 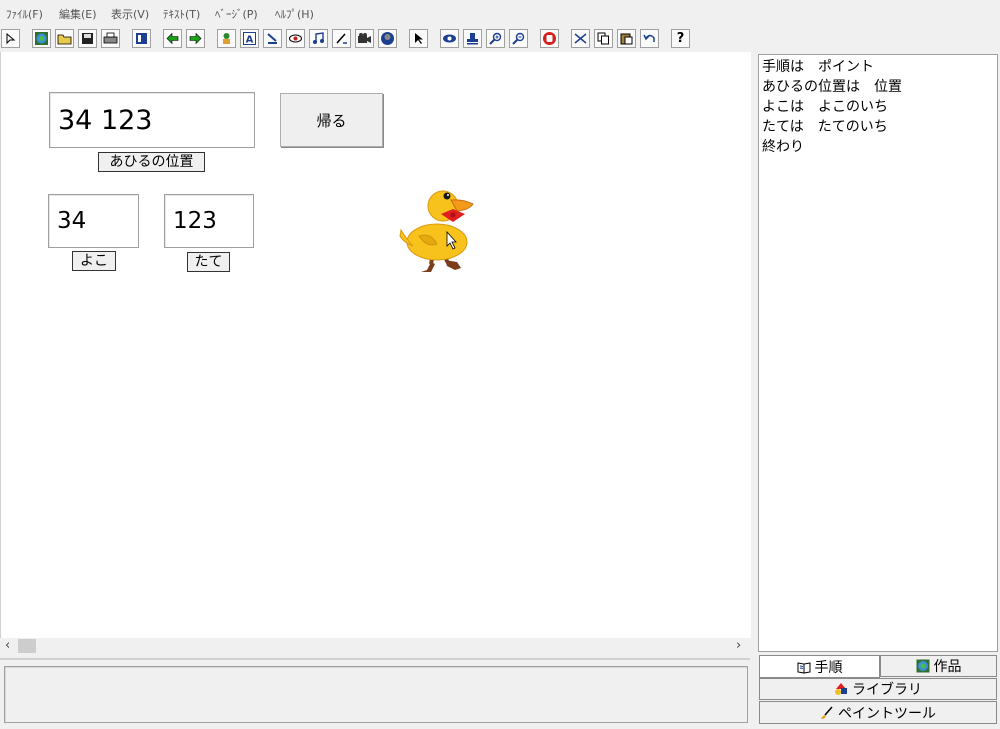 I want to click on duck-position-field: 34 123, so click(x=152, y=120).